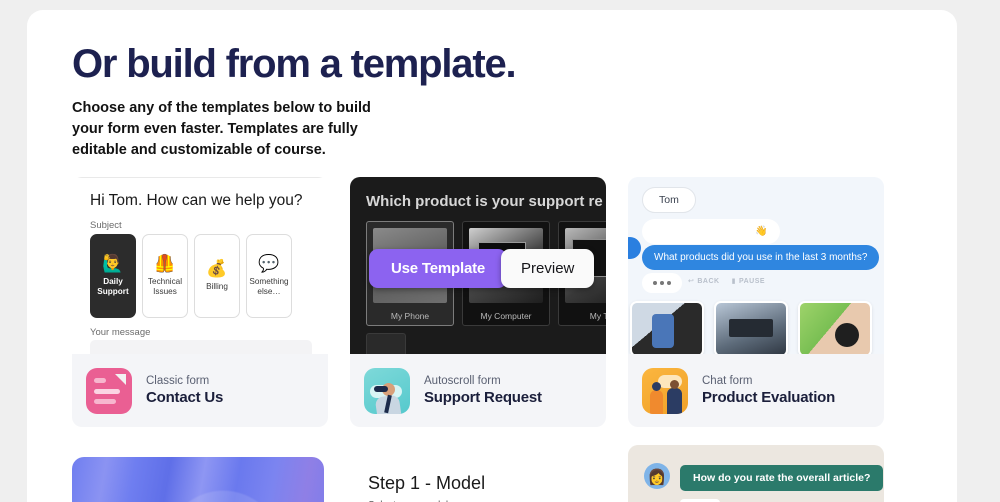 This screenshot has height=502, width=1000. Describe the element at coordinates (484, 201) in the screenshot. I see `preview-question: Which product is your support re` at that location.